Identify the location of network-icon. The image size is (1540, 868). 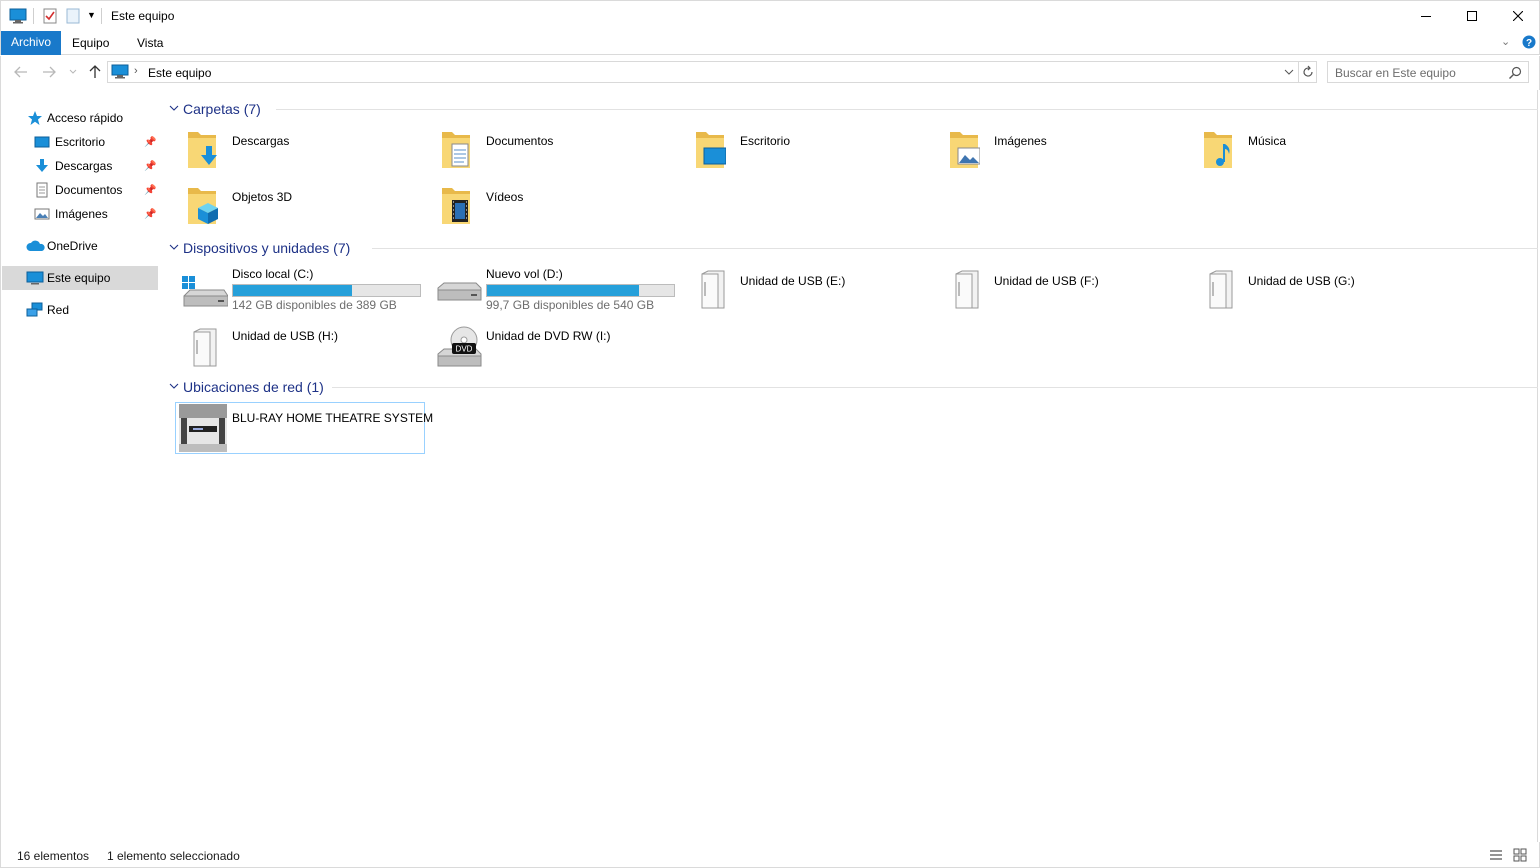
(34, 309).